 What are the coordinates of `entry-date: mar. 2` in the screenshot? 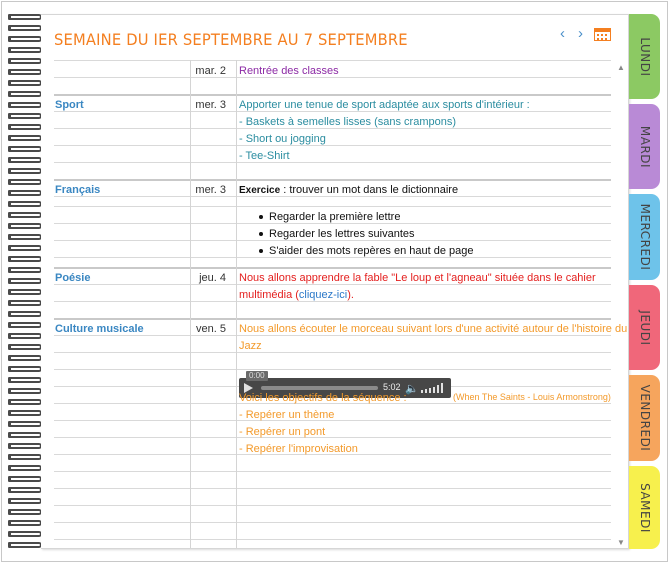 It's located at (210, 71).